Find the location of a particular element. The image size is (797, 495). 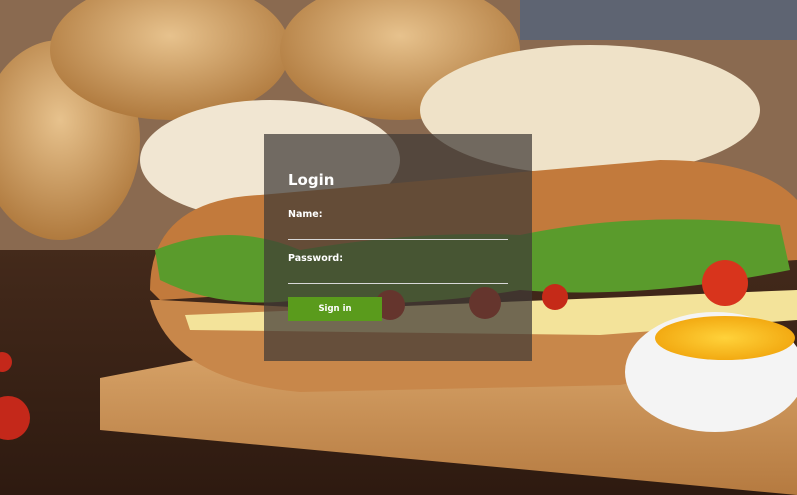

login-title: Login is located at coordinates (311, 180).